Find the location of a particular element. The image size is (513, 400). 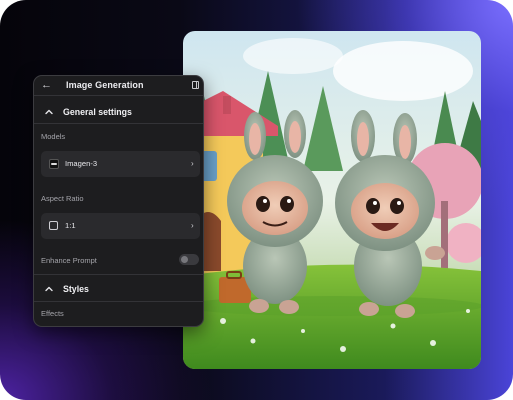

effects-label: Effects is located at coordinates (52, 313).